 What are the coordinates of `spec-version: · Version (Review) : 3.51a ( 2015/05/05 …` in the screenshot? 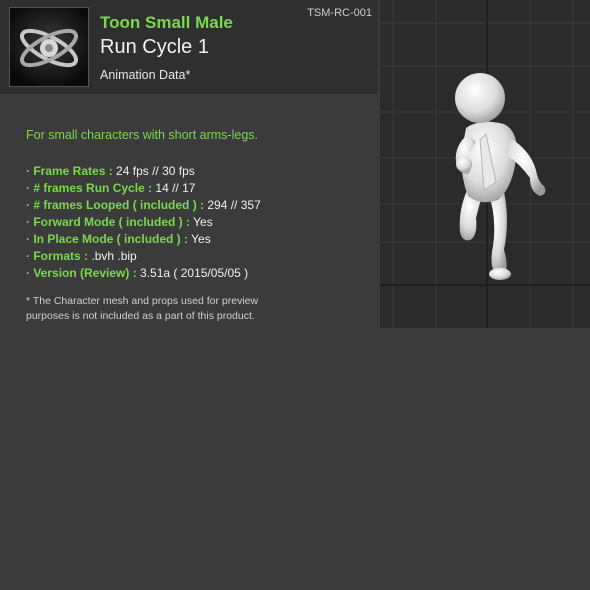 It's located at (143, 273).